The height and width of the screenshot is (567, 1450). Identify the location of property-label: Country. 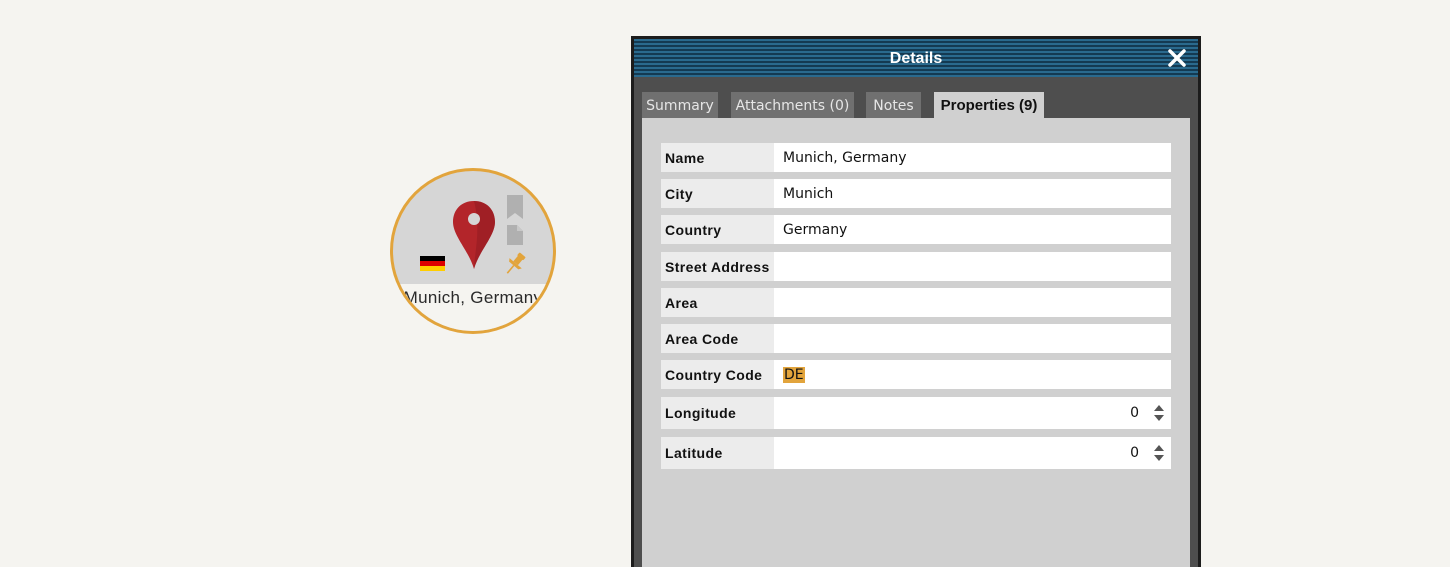
(717, 229).